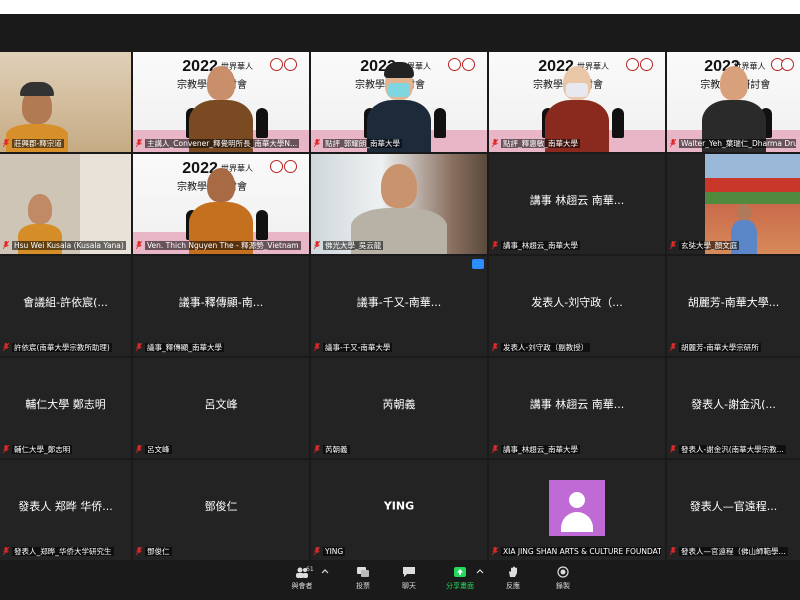 Image resolution: width=800 pixels, height=600 pixels. What do you see at coordinates (399, 408) in the screenshot?
I see `tile-r4c3: 芮朝義 芮朝義` at bounding box center [399, 408].